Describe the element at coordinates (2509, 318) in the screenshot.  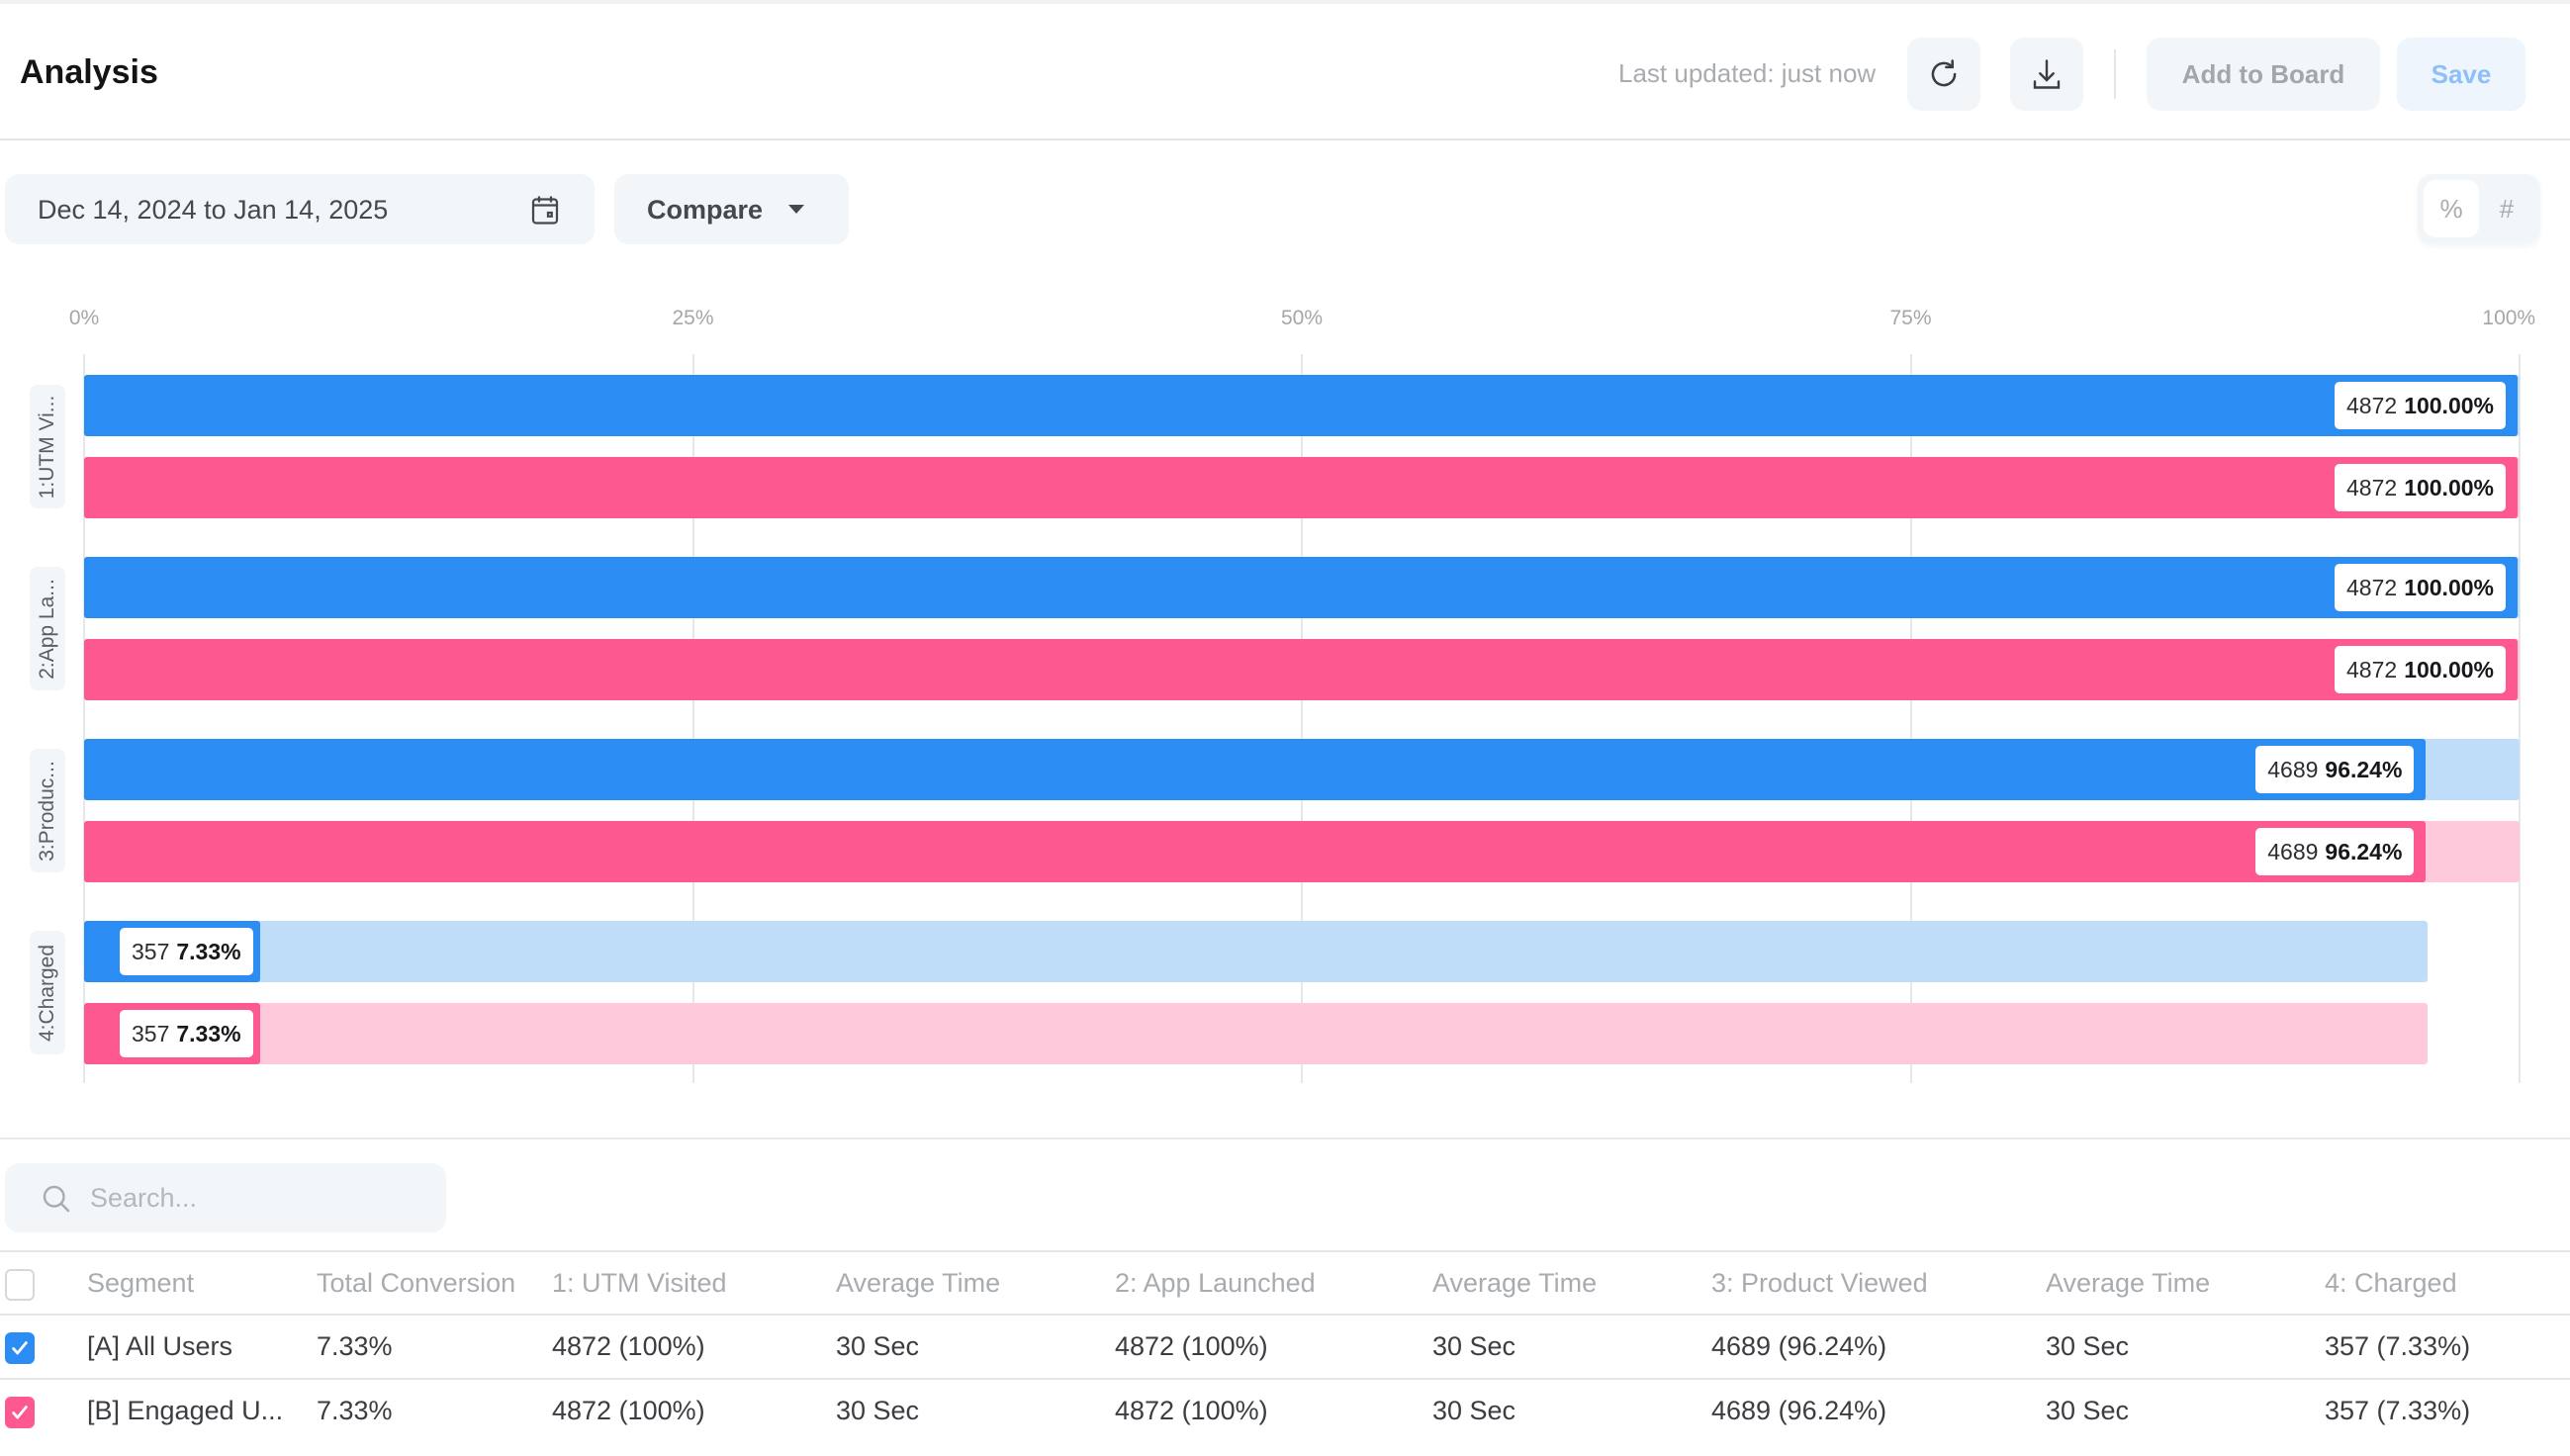
I see `x-tick-label: 100%` at that location.